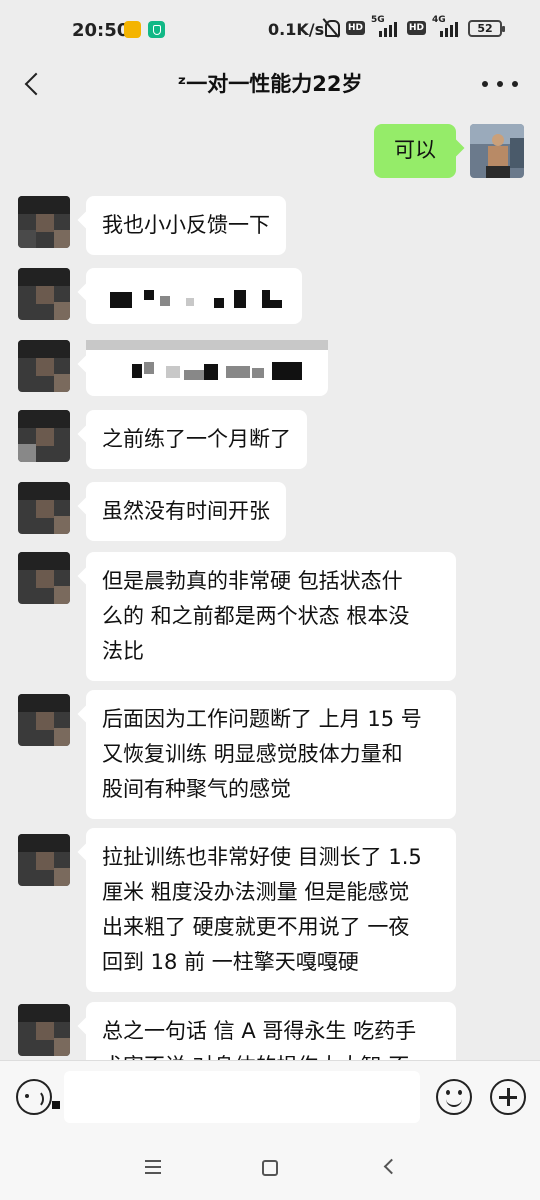  What do you see at coordinates (34, 1097) in the screenshot?
I see `voice-icon` at bounding box center [34, 1097].